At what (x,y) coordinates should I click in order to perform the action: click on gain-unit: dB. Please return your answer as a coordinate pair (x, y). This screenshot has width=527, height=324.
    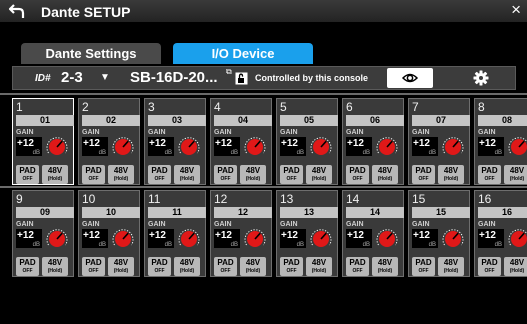
    Looking at the image, I should click on (168, 245).